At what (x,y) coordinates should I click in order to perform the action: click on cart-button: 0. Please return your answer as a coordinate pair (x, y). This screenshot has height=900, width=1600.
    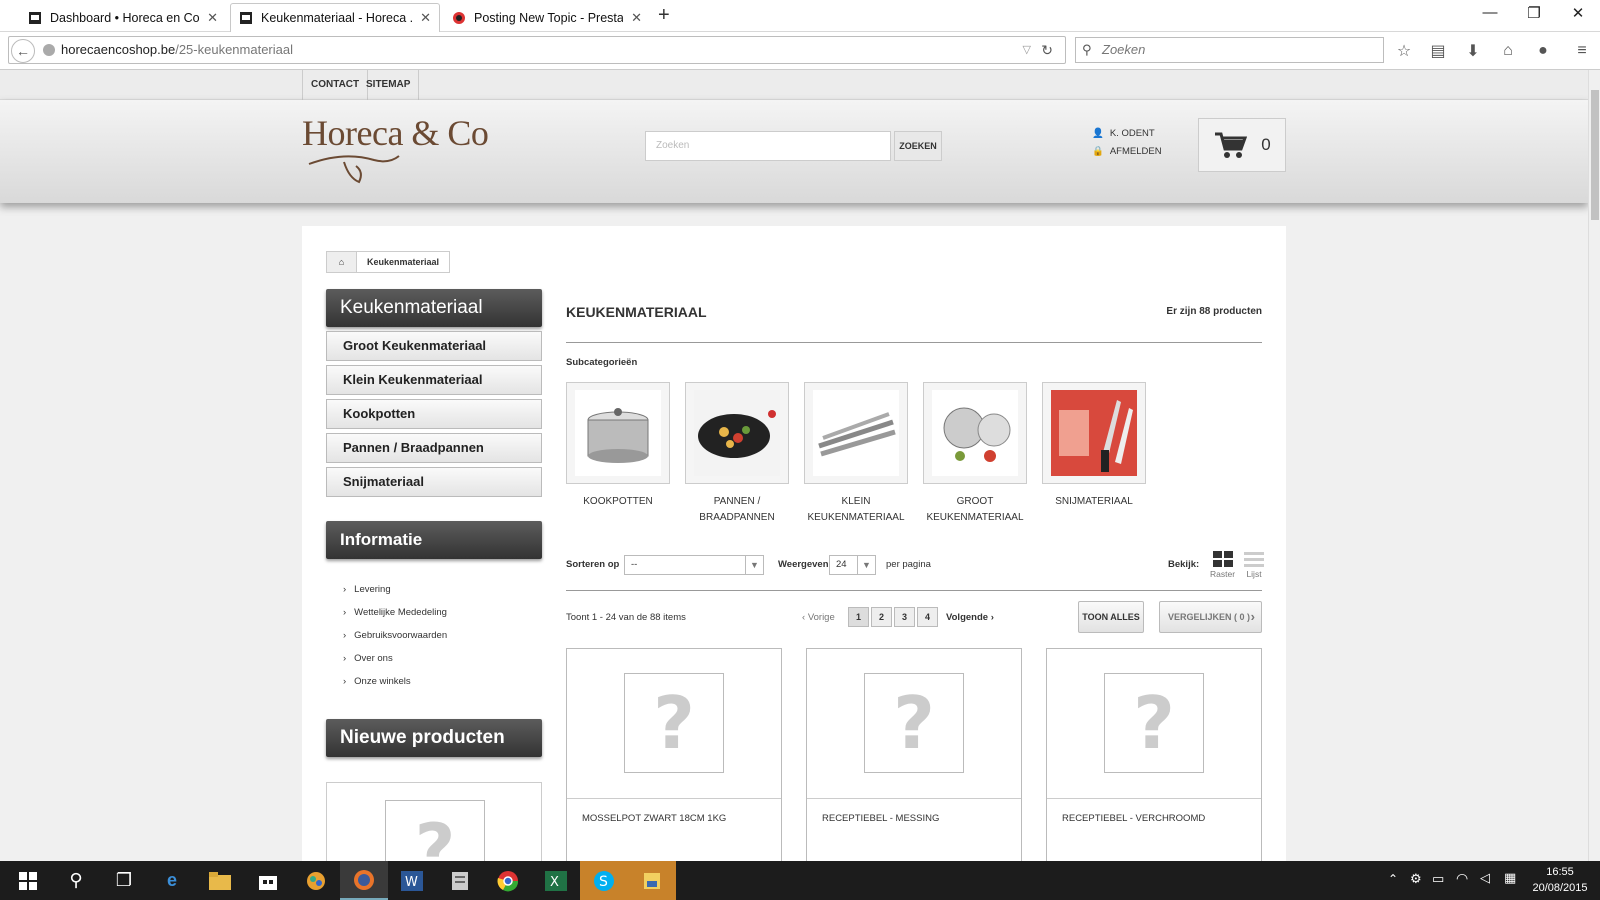
    Looking at the image, I should click on (1242, 145).